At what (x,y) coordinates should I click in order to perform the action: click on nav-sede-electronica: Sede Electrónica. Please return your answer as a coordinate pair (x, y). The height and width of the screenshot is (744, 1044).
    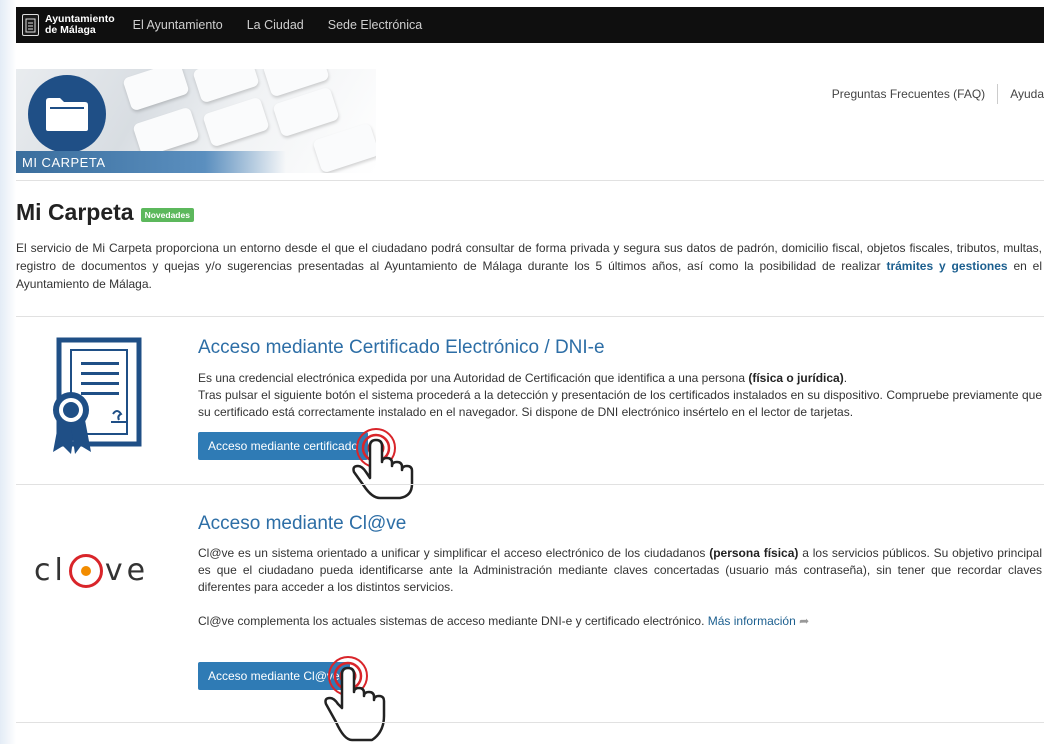
    Looking at the image, I should click on (375, 25).